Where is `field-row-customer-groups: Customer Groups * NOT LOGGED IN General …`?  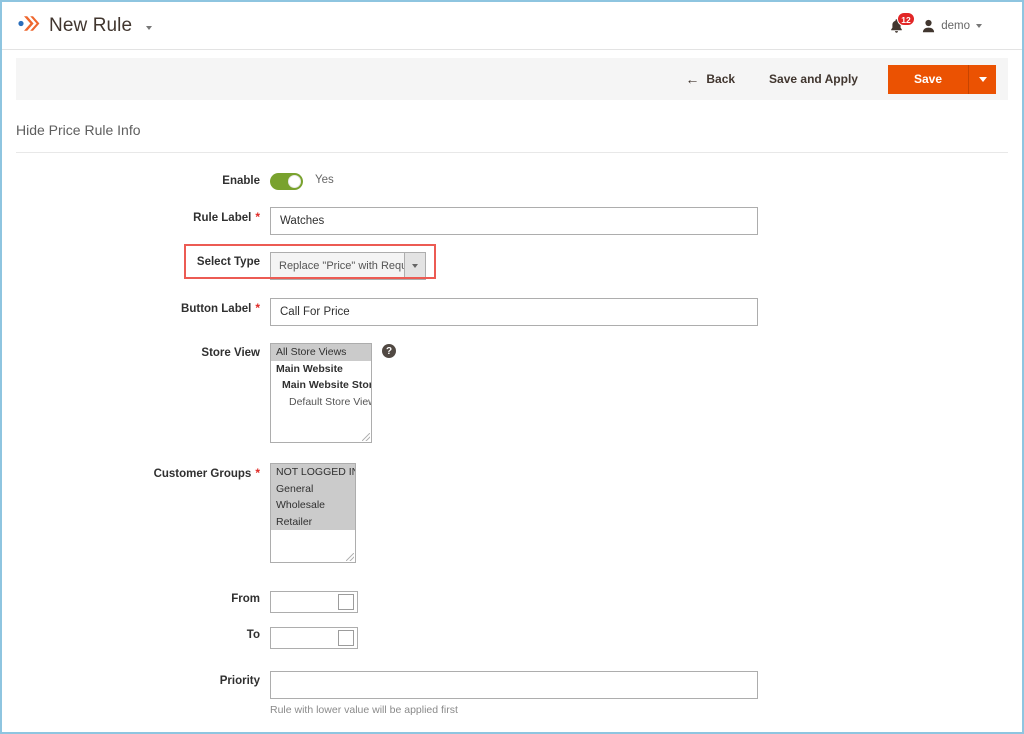 field-row-customer-groups: Customer Groups * NOT LOGGED IN General … is located at coordinates (512, 513).